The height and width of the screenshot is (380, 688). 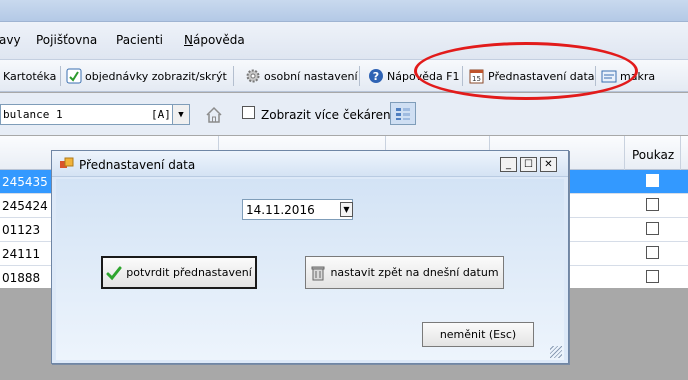 What do you see at coordinates (137, 165) in the screenshot?
I see `dialog-title: Přednastavení data` at bounding box center [137, 165].